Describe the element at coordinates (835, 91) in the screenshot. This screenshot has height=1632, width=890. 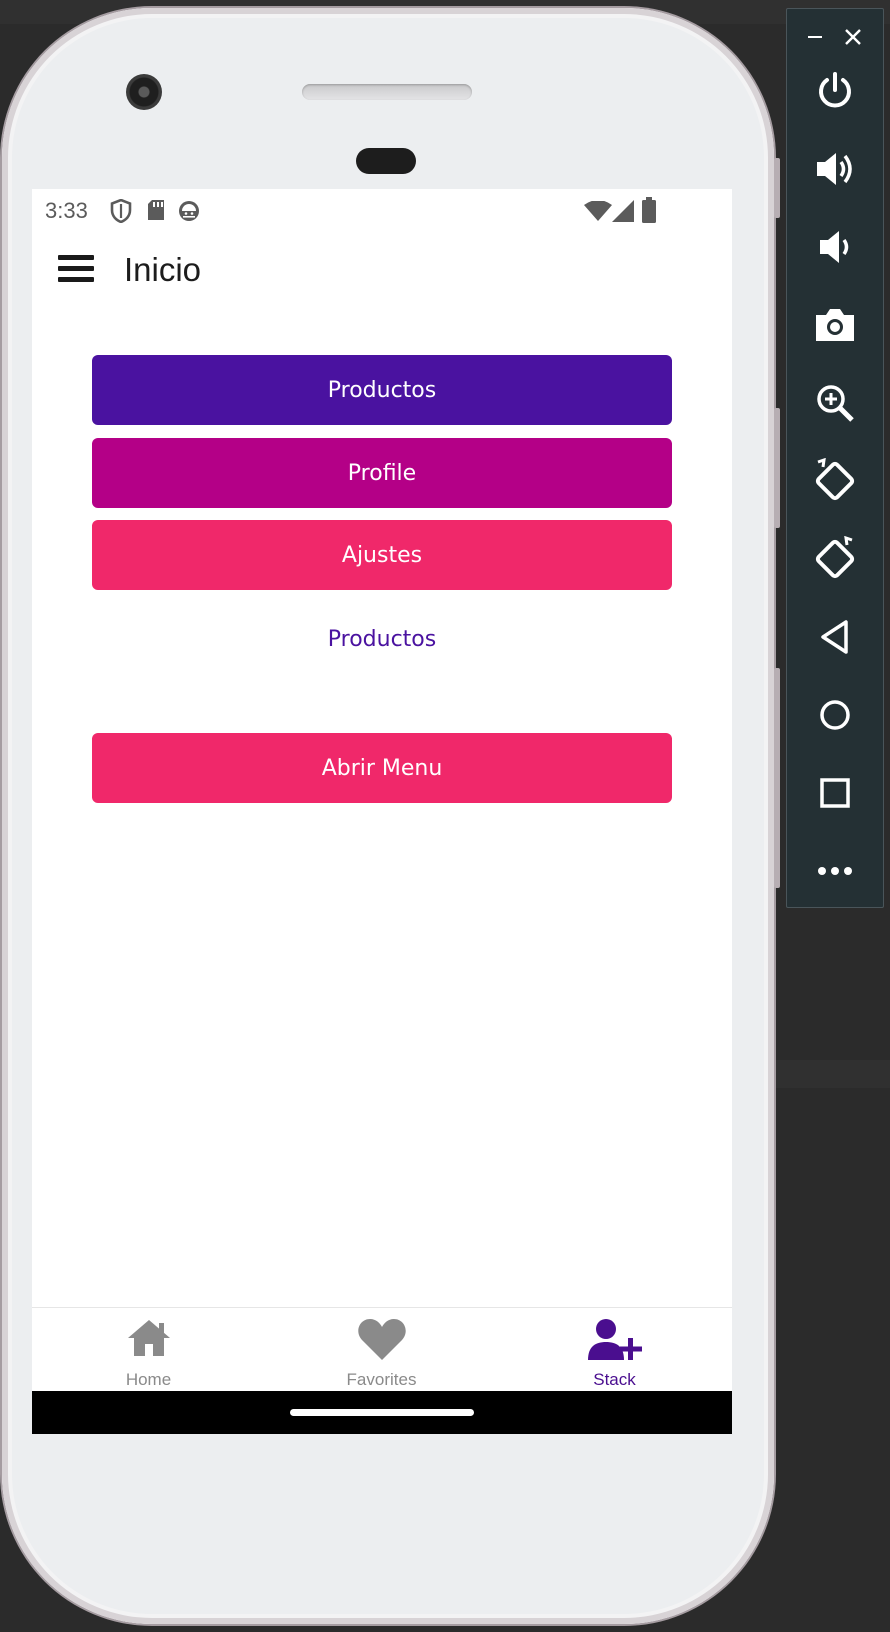
I see `power-icon` at that location.